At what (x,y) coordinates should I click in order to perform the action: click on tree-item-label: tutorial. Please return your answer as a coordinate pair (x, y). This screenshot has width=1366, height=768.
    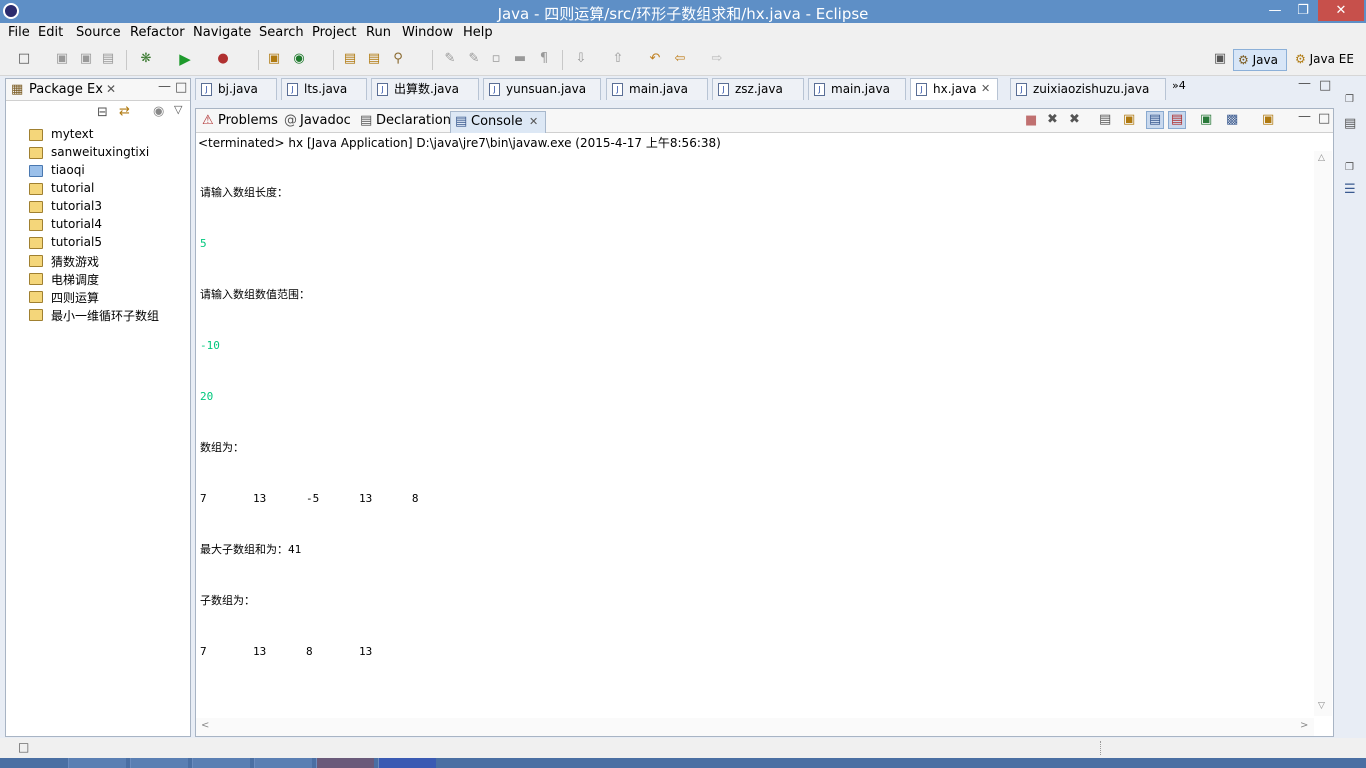
    Looking at the image, I should click on (73, 188).